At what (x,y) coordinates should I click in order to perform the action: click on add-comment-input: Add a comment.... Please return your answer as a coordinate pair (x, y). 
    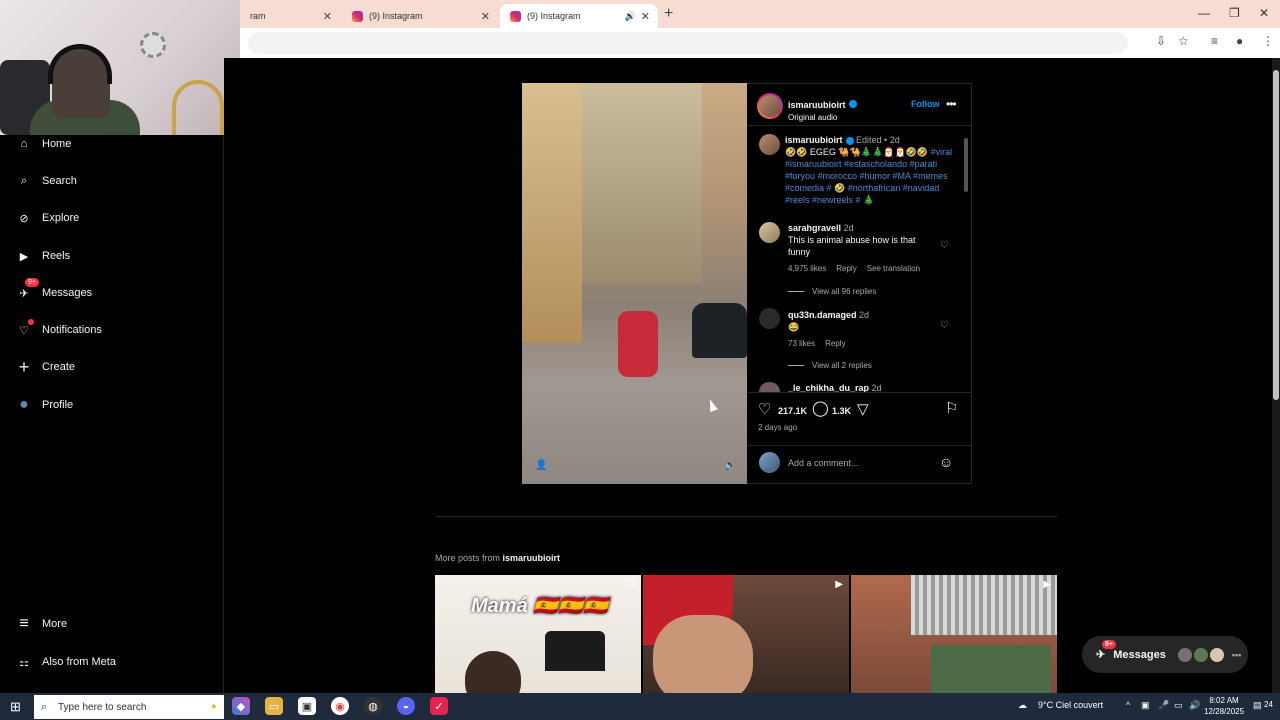
    Looking at the image, I should click on (823, 463).